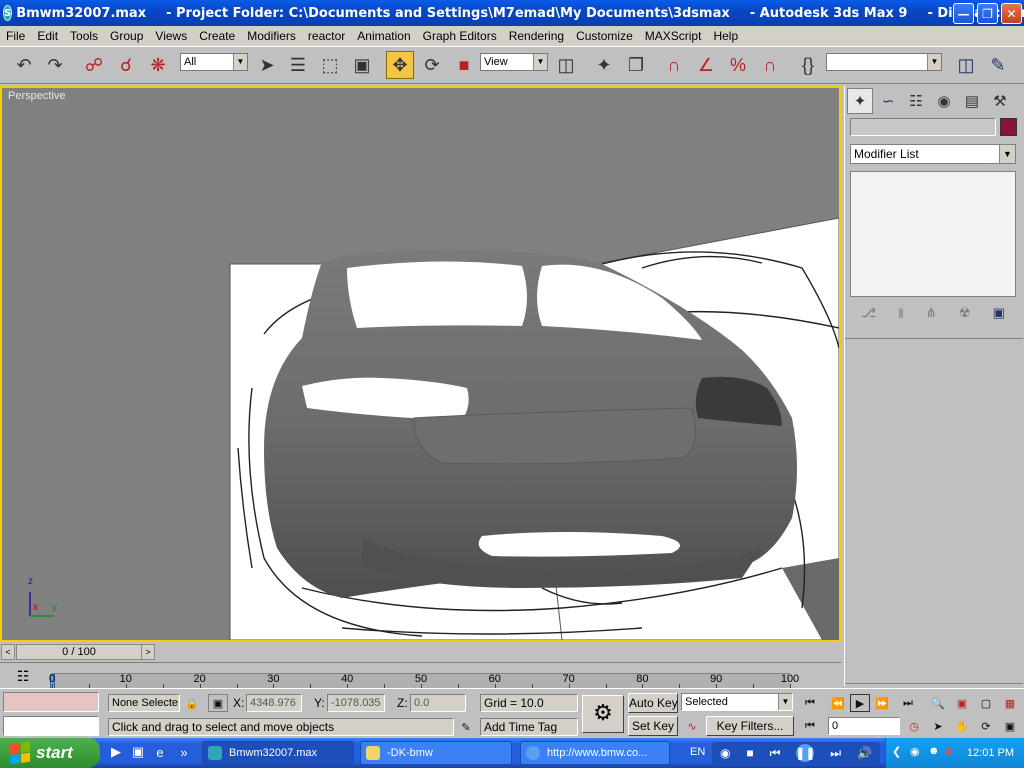  Describe the element at coordinates (424, 681) in the screenshot. I see `track-ruler: 0 10 20 30 40 50 60 70 80 90 100` at that location.